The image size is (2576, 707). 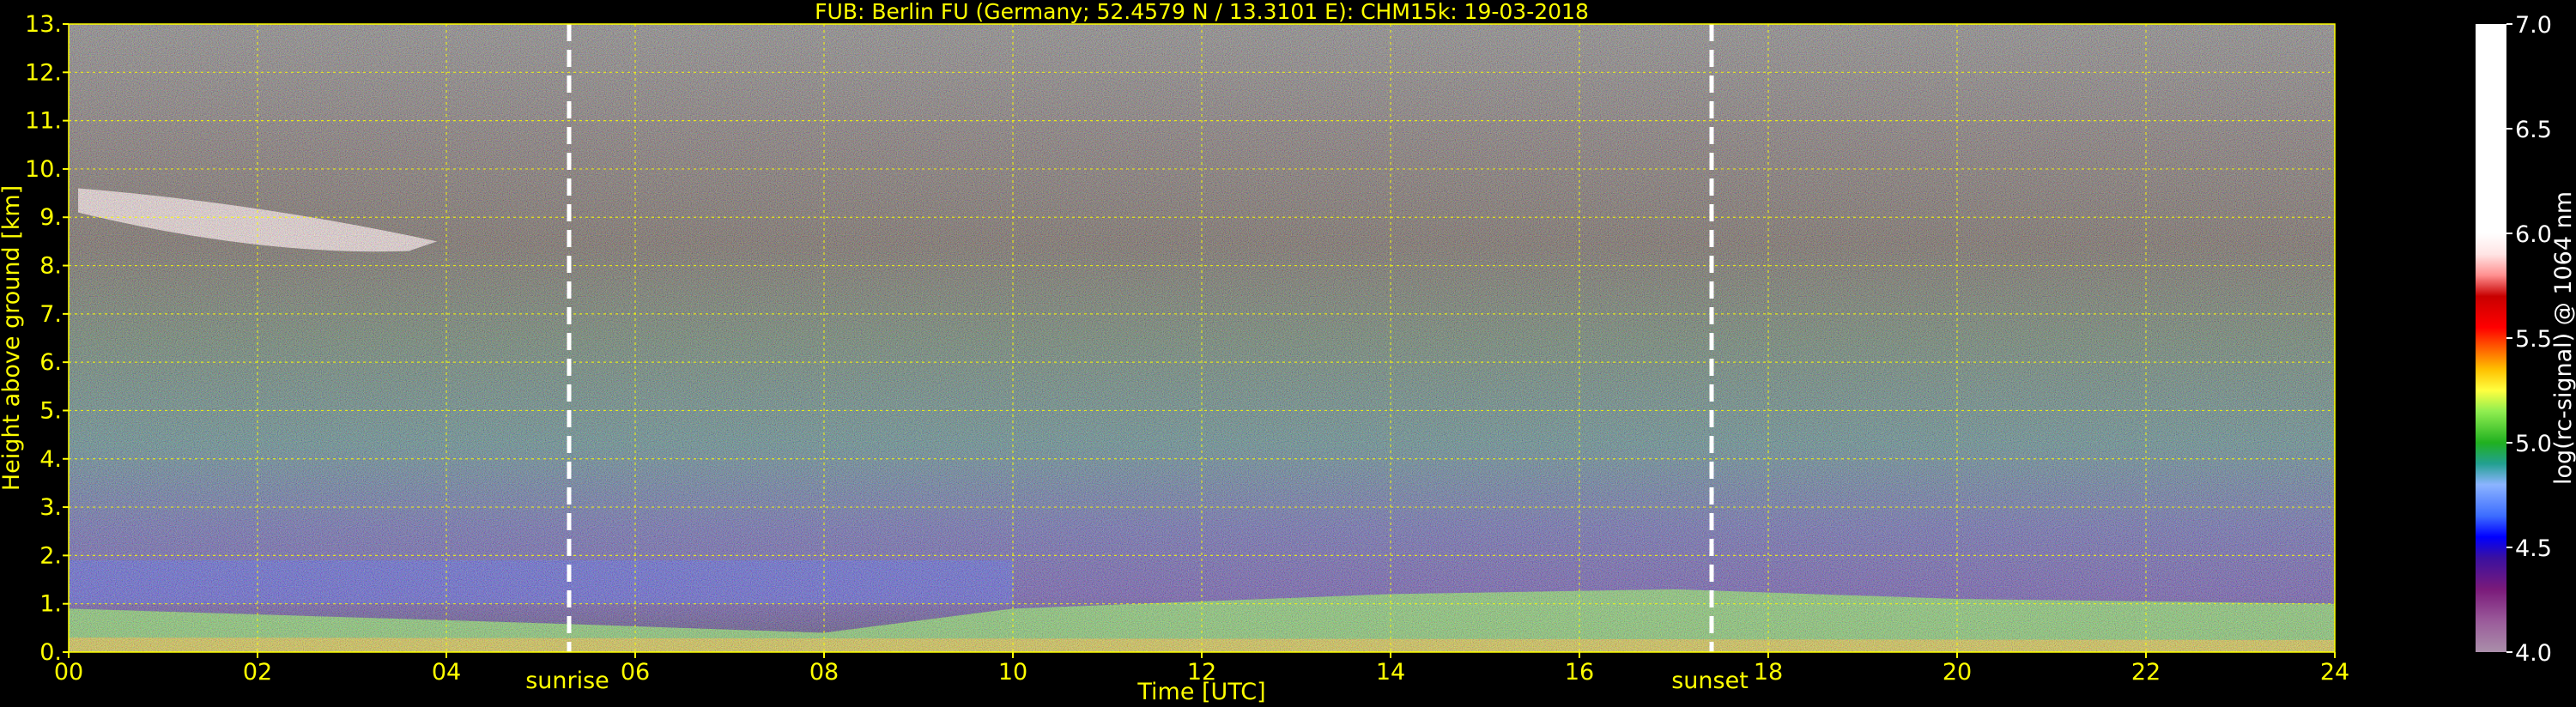 I want to click on y-tick-label: 8., so click(x=50, y=266).